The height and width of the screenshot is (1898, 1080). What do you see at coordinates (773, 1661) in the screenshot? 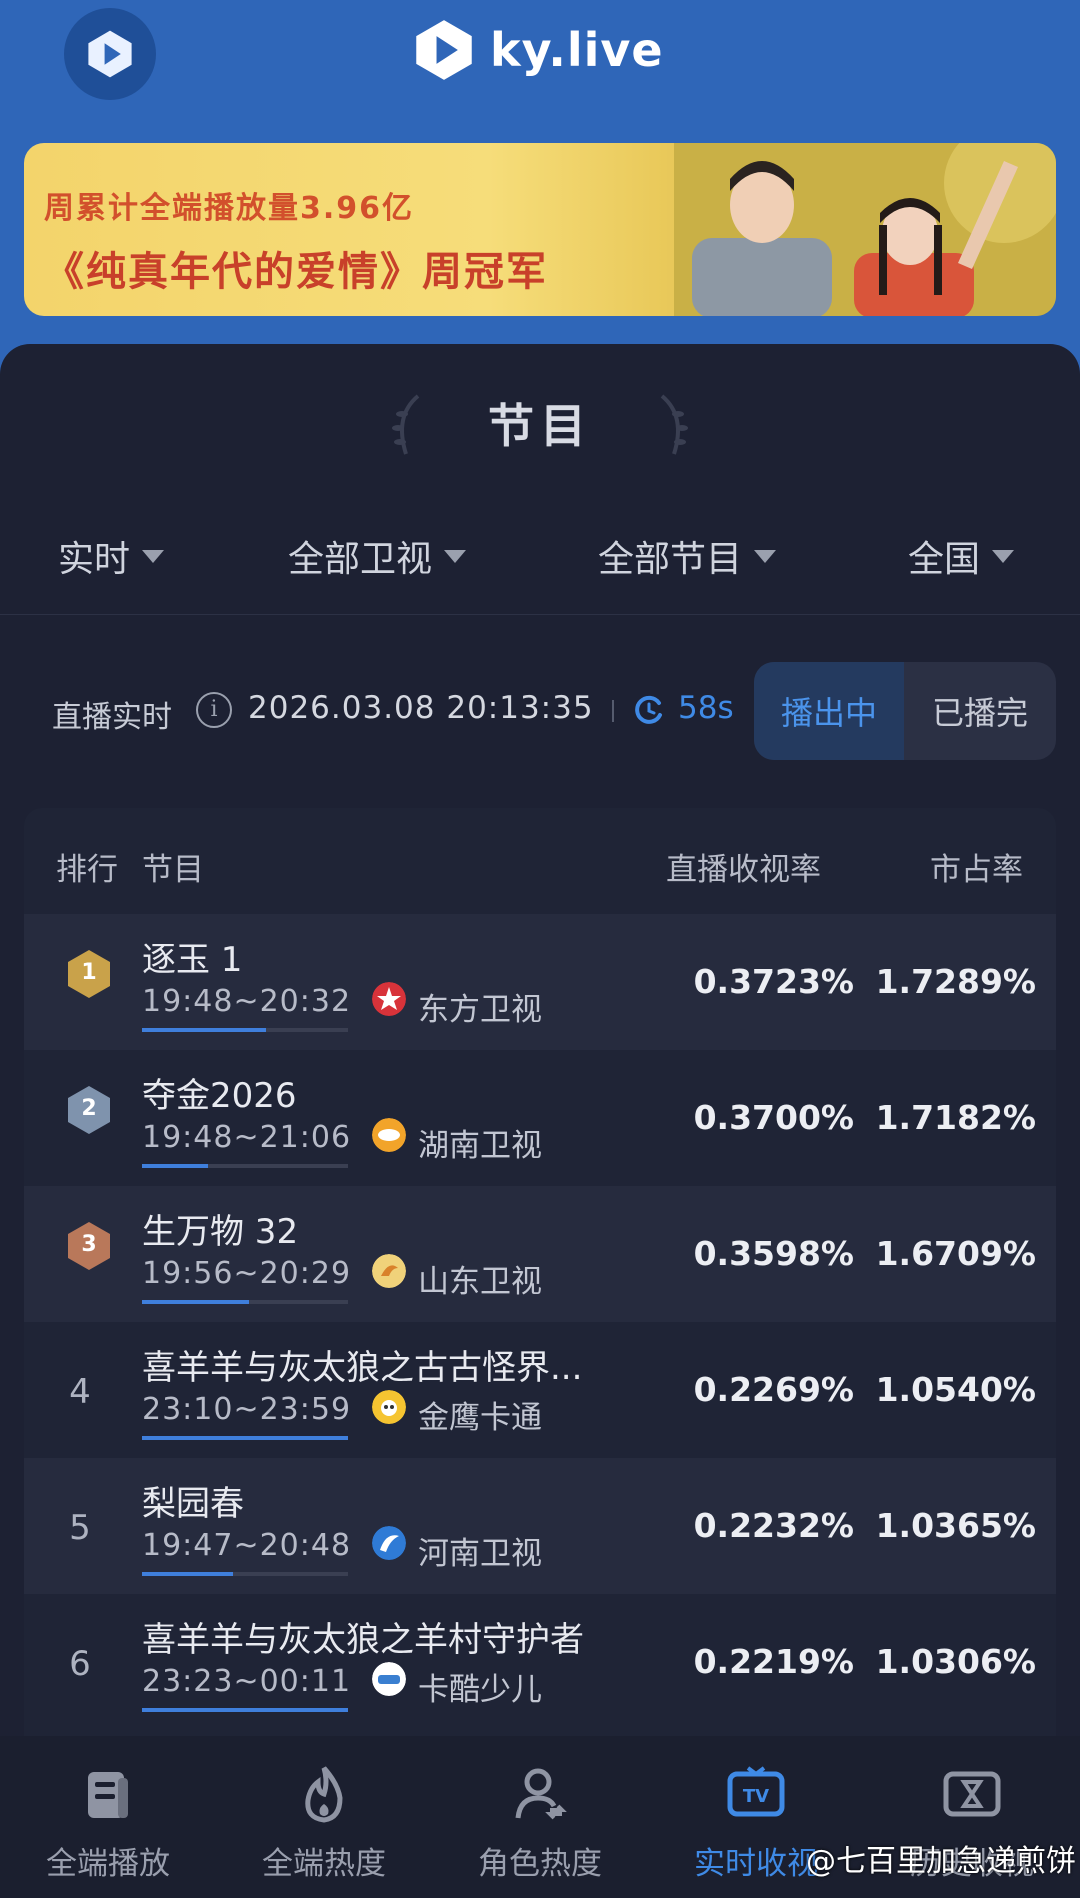
I see `rating-value: 0.2219%` at bounding box center [773, 1661].